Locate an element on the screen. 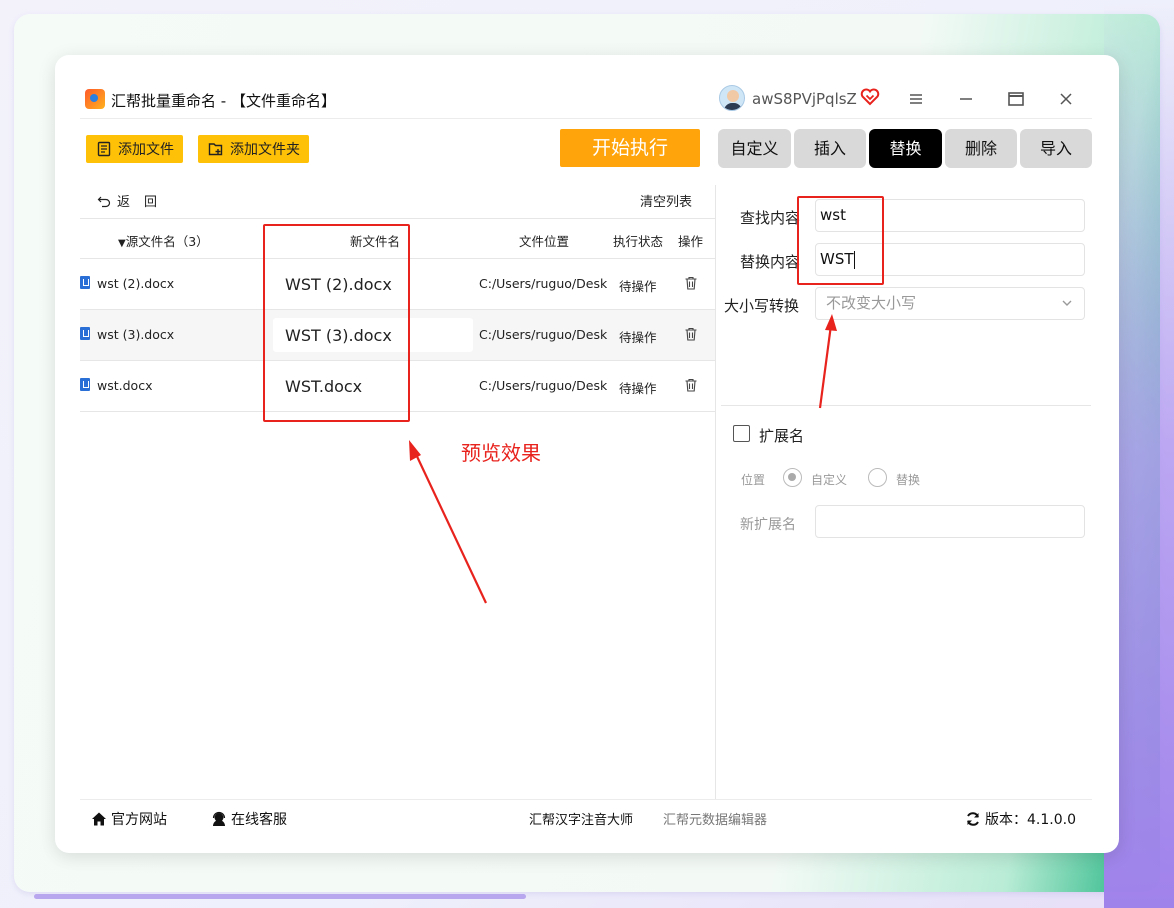 This screenshot has height=908, width=1174. header-source: ▼源文件名（3） is located at coordinates (163, 240).